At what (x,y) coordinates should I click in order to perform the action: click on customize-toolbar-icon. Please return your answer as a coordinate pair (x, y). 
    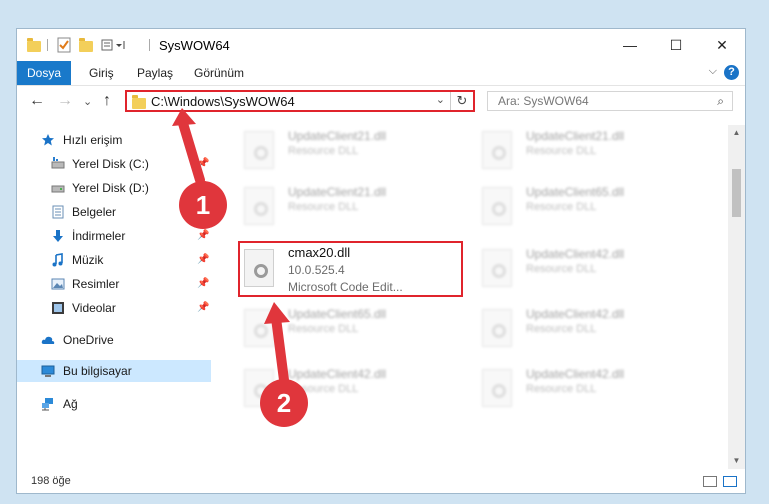
    Looking at the image, I should click on (114, 45).